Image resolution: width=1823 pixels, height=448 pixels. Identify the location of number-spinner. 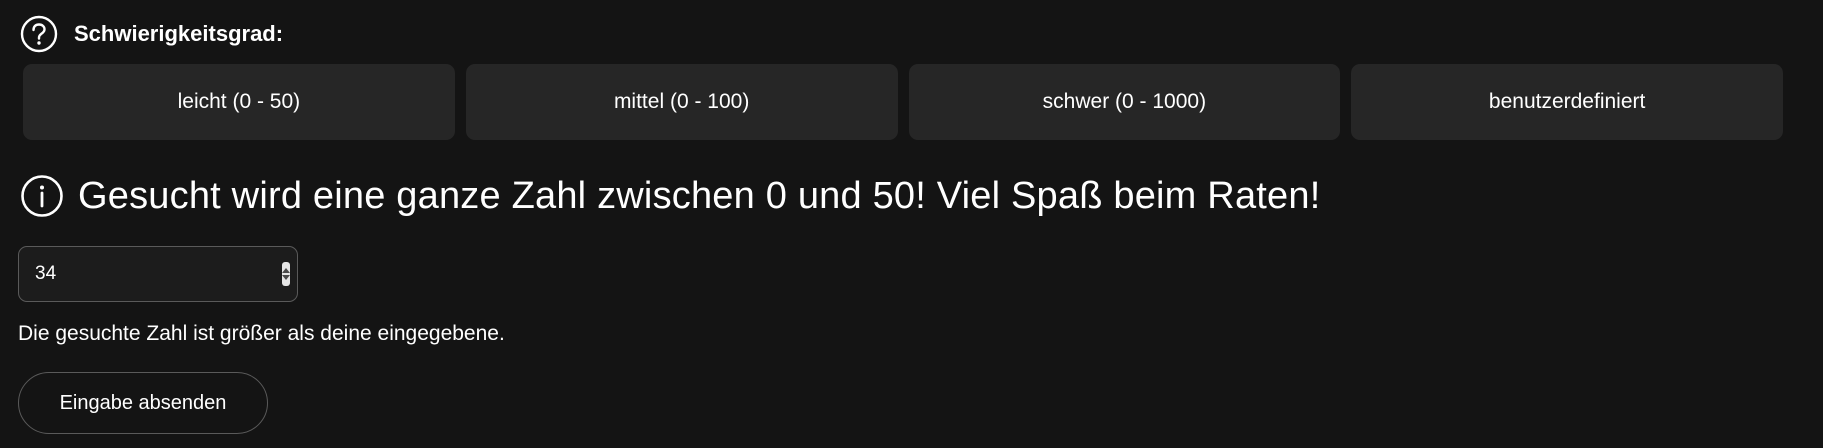
(286, 274).